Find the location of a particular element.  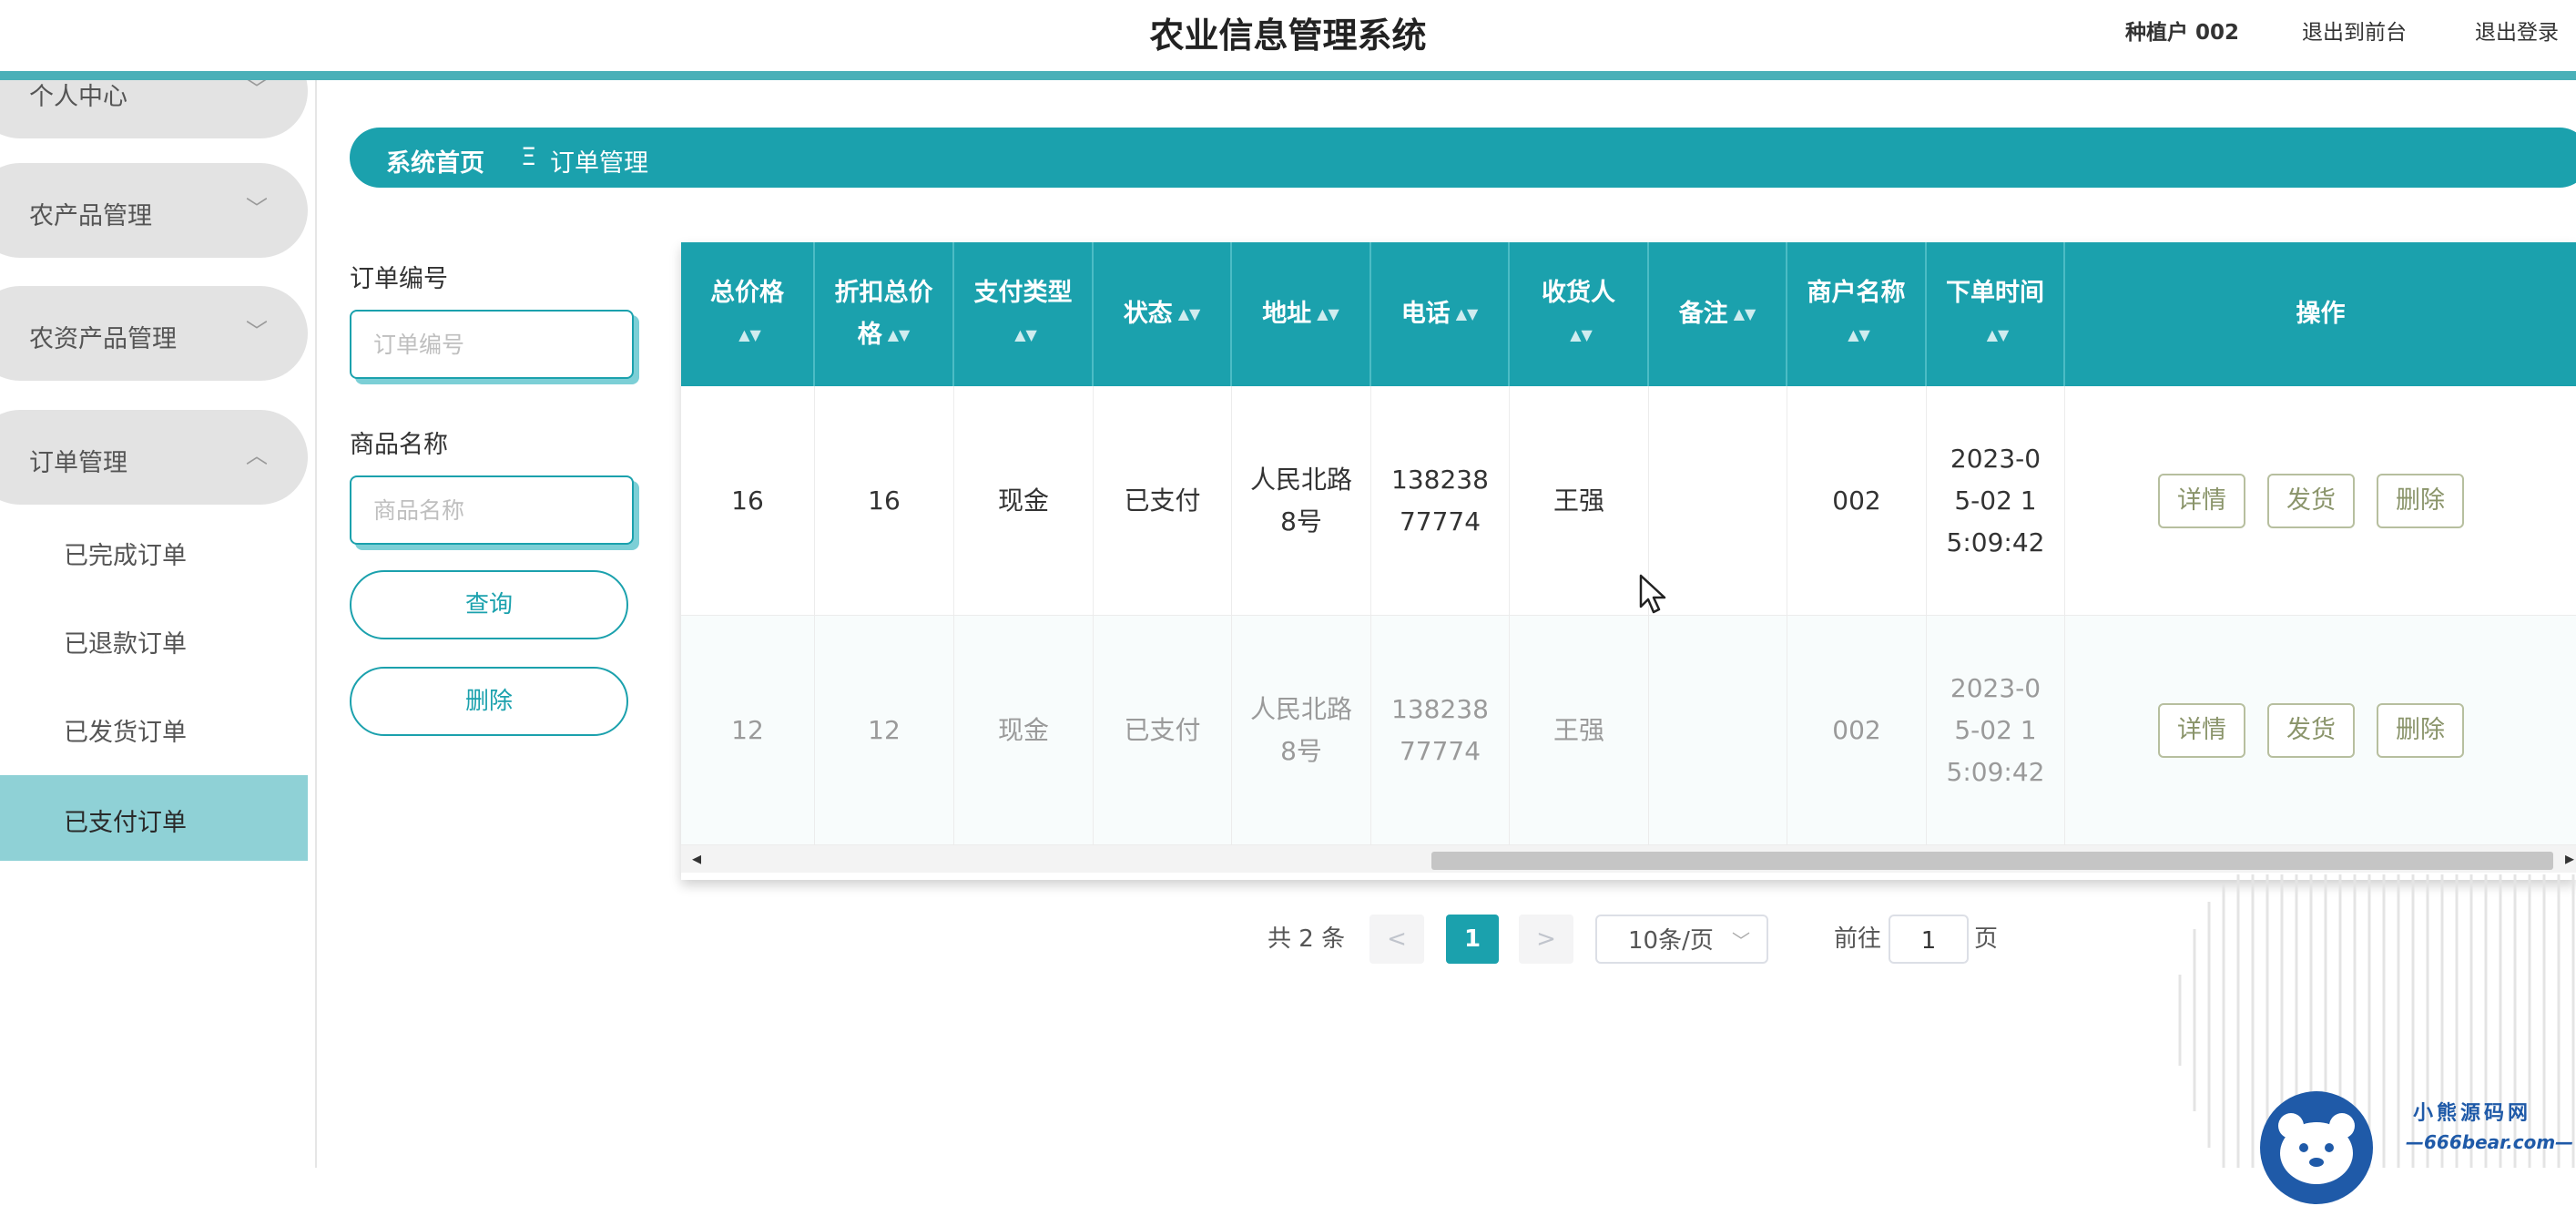

query-button: 查询 is located at coordinates (489, 604).